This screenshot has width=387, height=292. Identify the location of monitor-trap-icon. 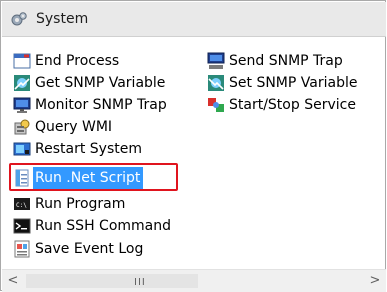
(22, 105).